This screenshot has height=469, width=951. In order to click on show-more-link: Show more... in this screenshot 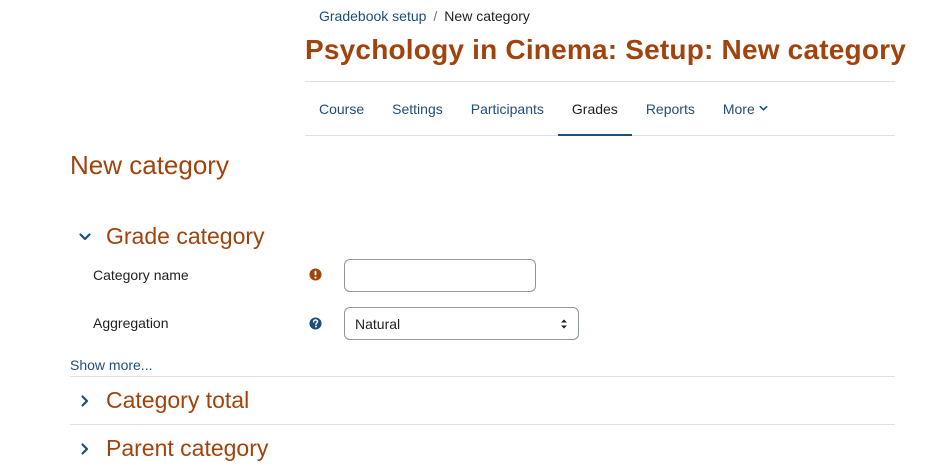, I will do `click(111, 365)`.